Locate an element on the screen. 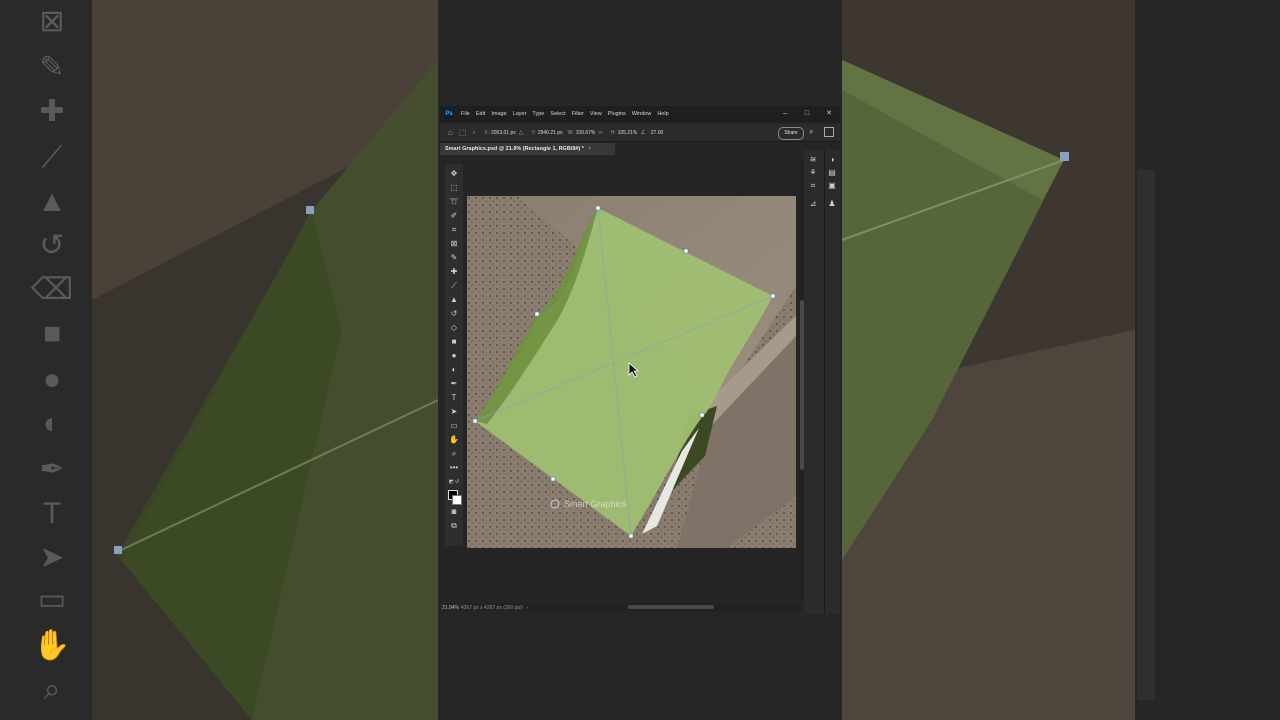 The width and height of the screenshot is (1280, 720). menu-edit: Edit is located at coordinates (480, 114).